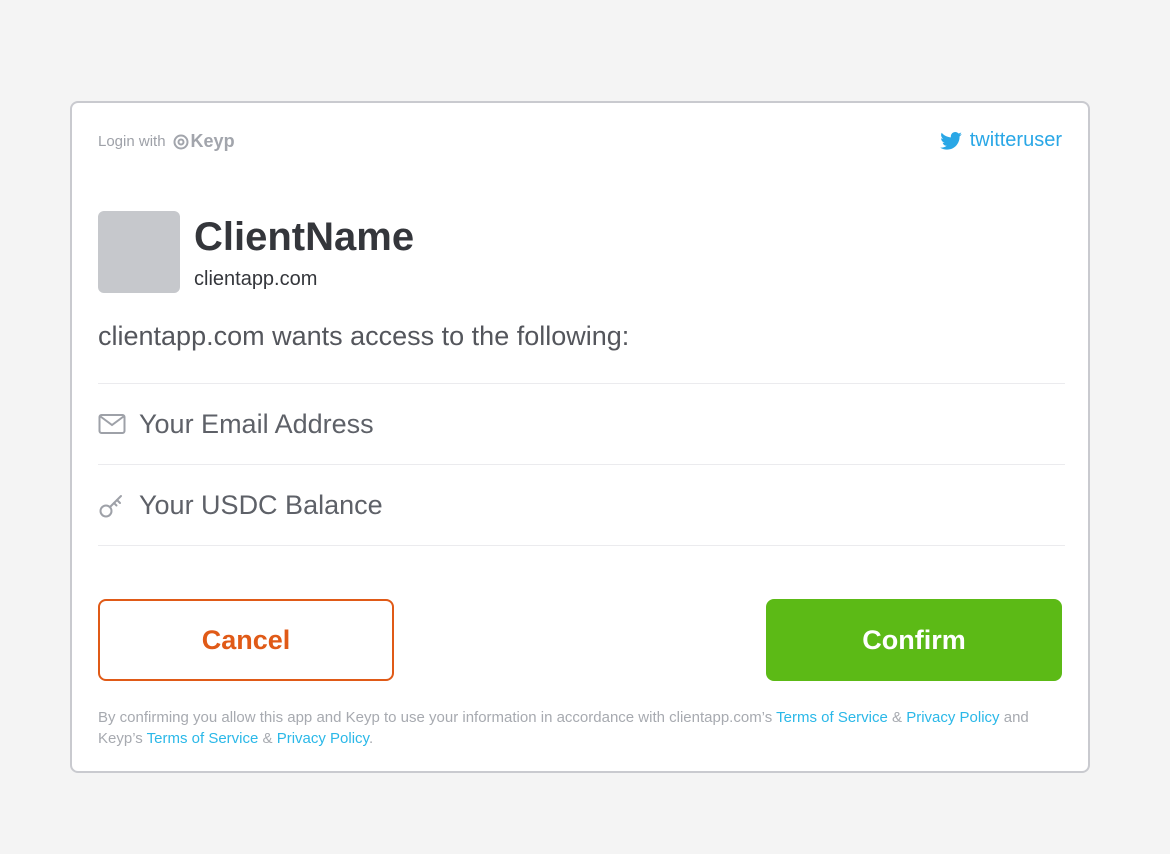 The height and width of the screenshot is (854, 1170). What do you see at coordinates (139, 252) in the screenshot?
I see `client-logo-placeholder` at bounding box center [139, 252].